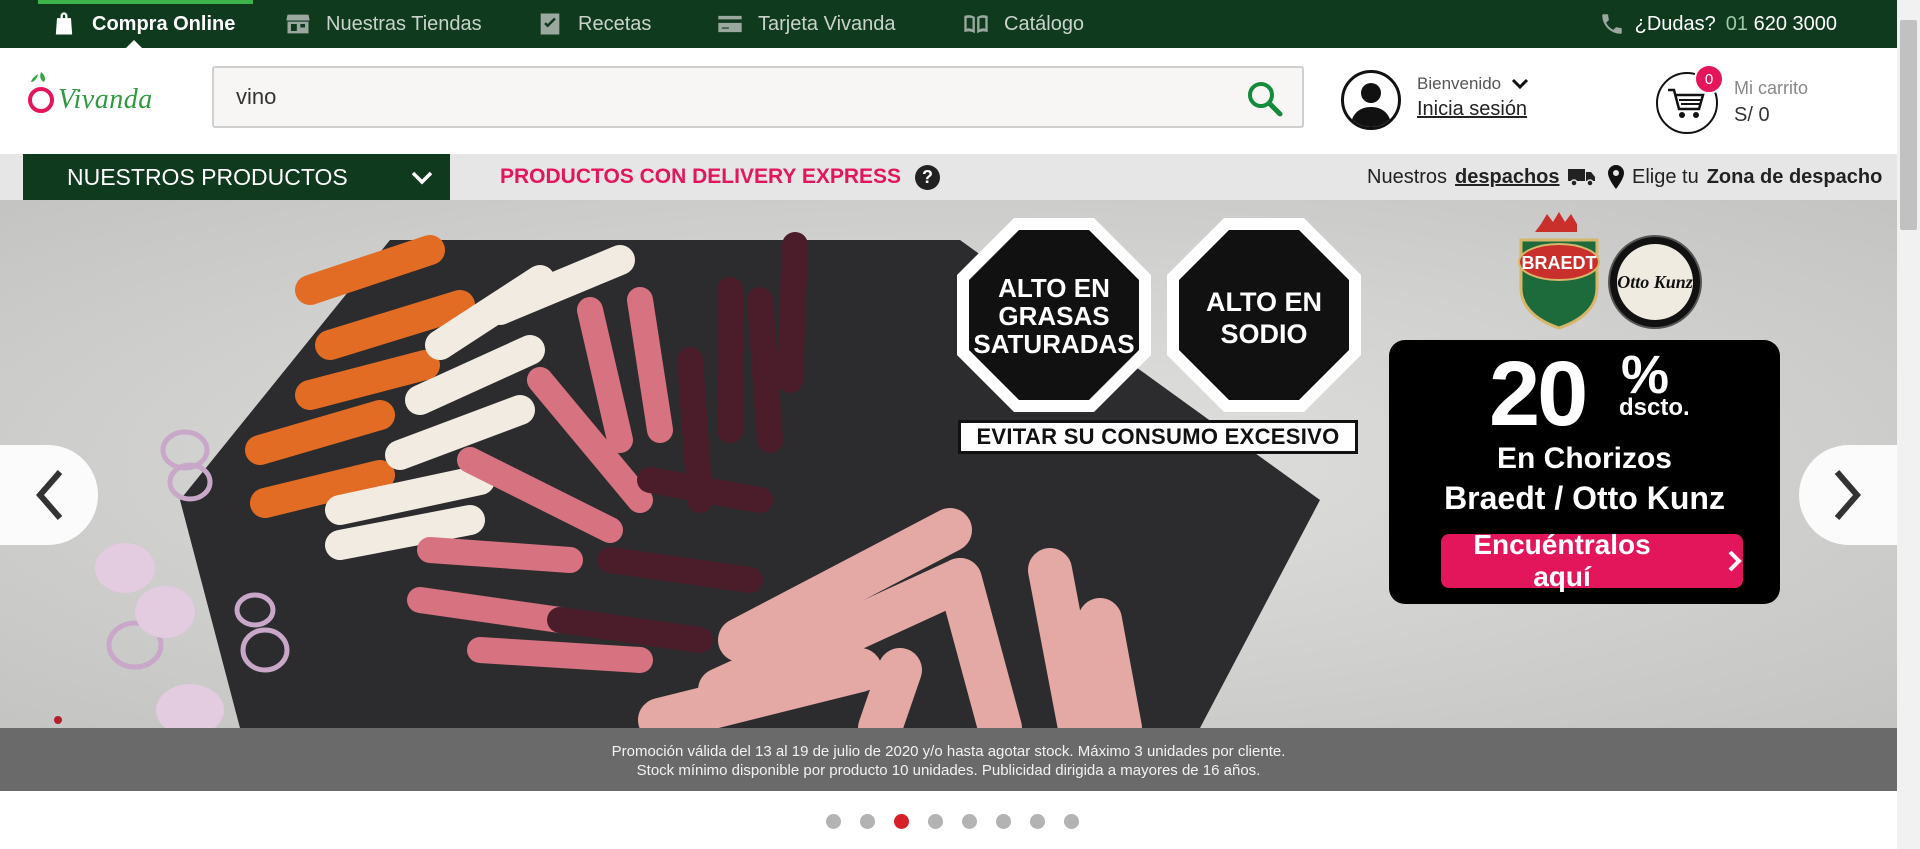  I want to click on store-icon, so click(298, 24).